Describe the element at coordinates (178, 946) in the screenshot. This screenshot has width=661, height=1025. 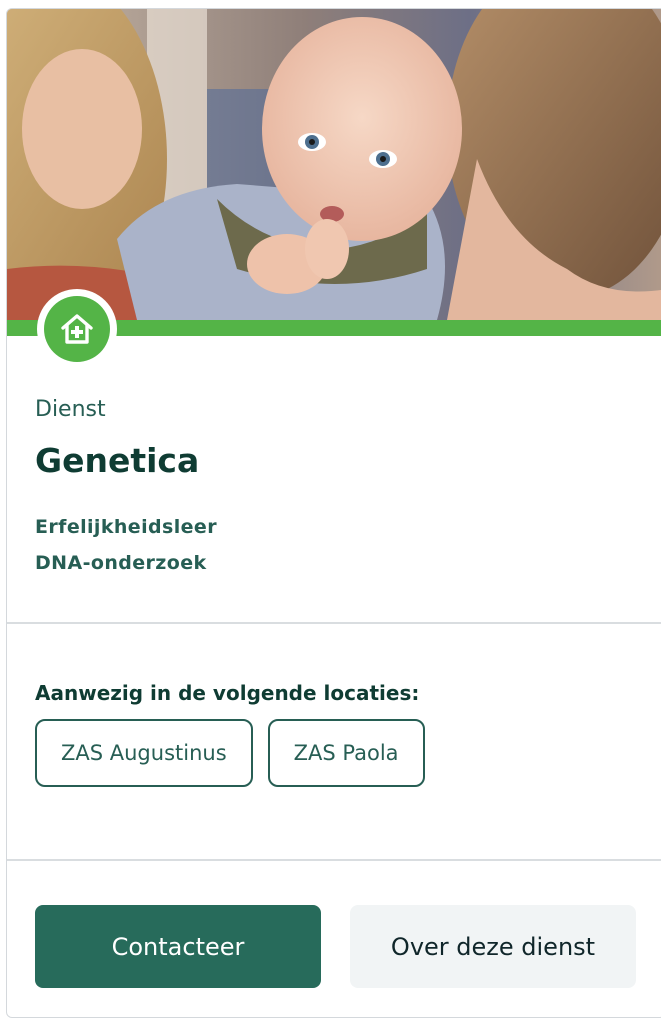
I see `contact-button: Contacteer` at that location.